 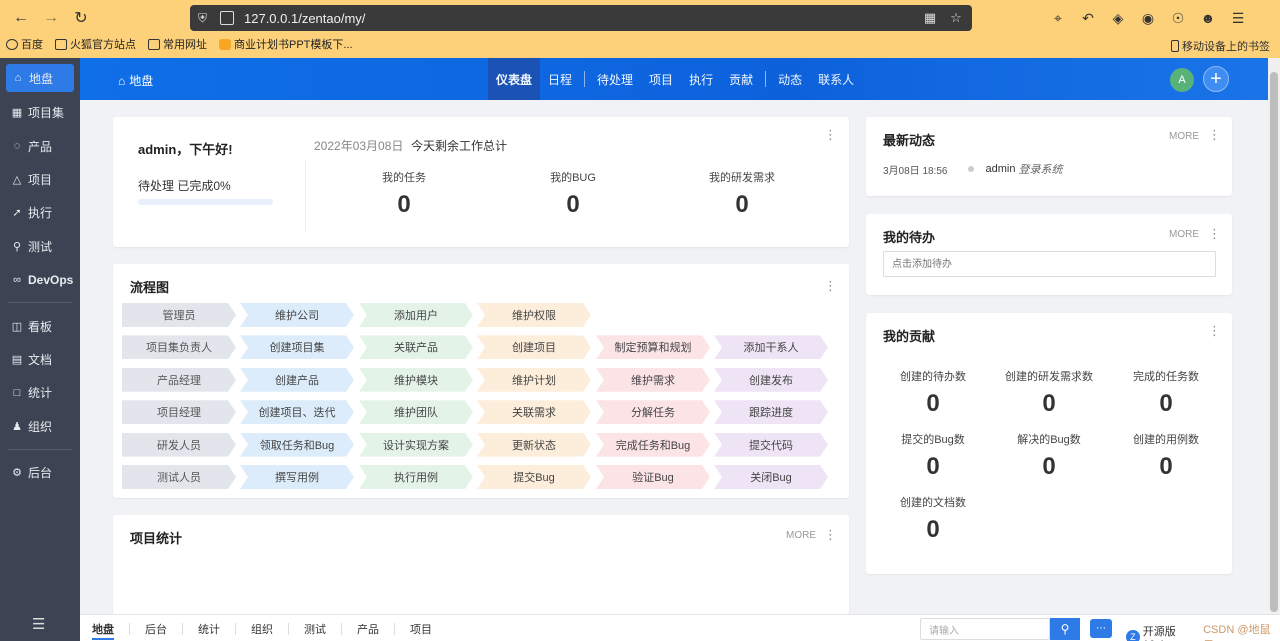 I want to click on menu-icon: ☰, so click(x=1238, y=18).